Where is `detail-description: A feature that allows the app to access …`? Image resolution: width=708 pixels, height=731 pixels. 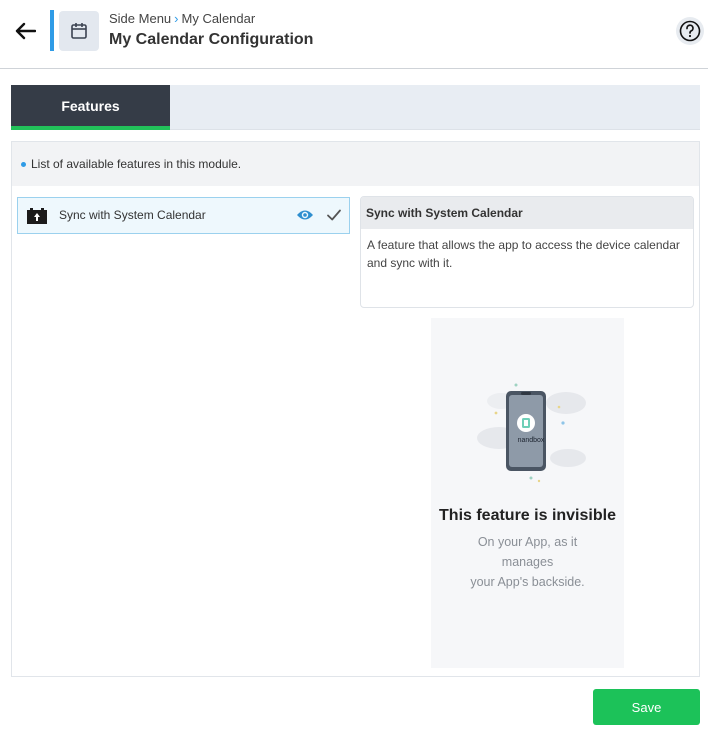 detail-description: A feature that allows the app to access … is located at coordinates (523, 254).